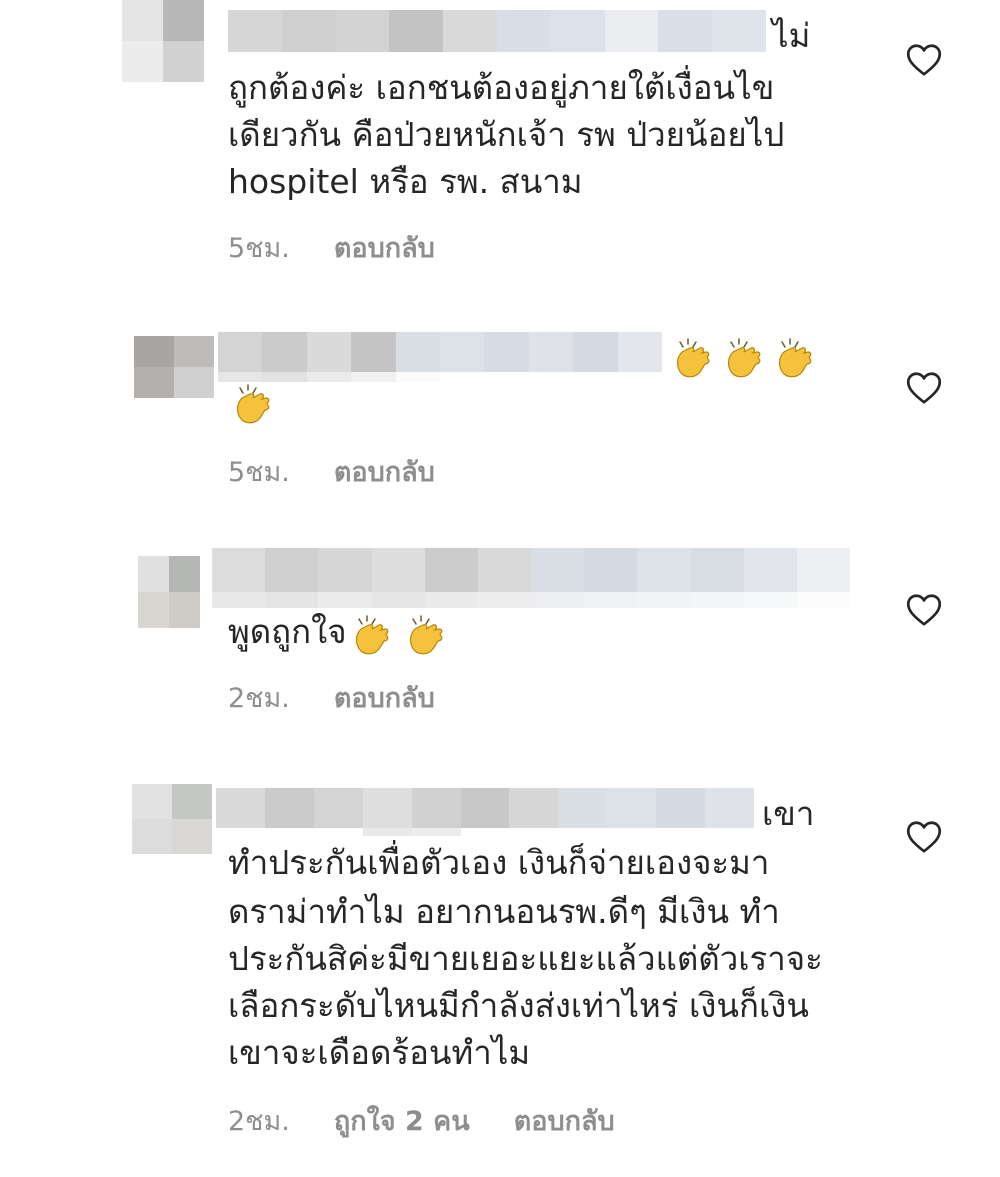  I want to click on comment-text-line: hospitel หรือ รพ. สนาม, so click(405, 181).